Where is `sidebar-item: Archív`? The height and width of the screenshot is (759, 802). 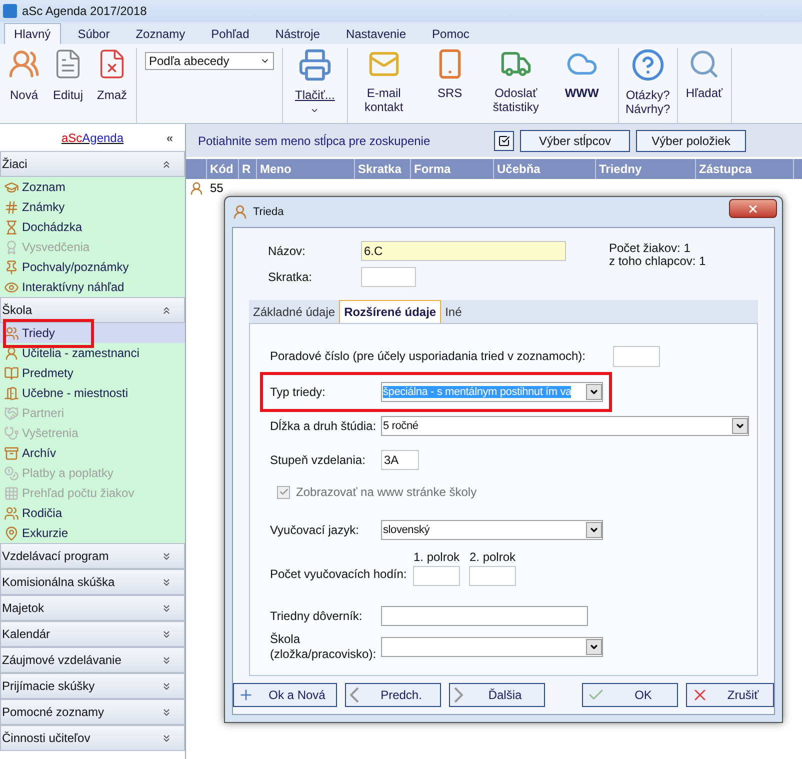 sidebar-item: Archív is located at coordinates (92, 453).